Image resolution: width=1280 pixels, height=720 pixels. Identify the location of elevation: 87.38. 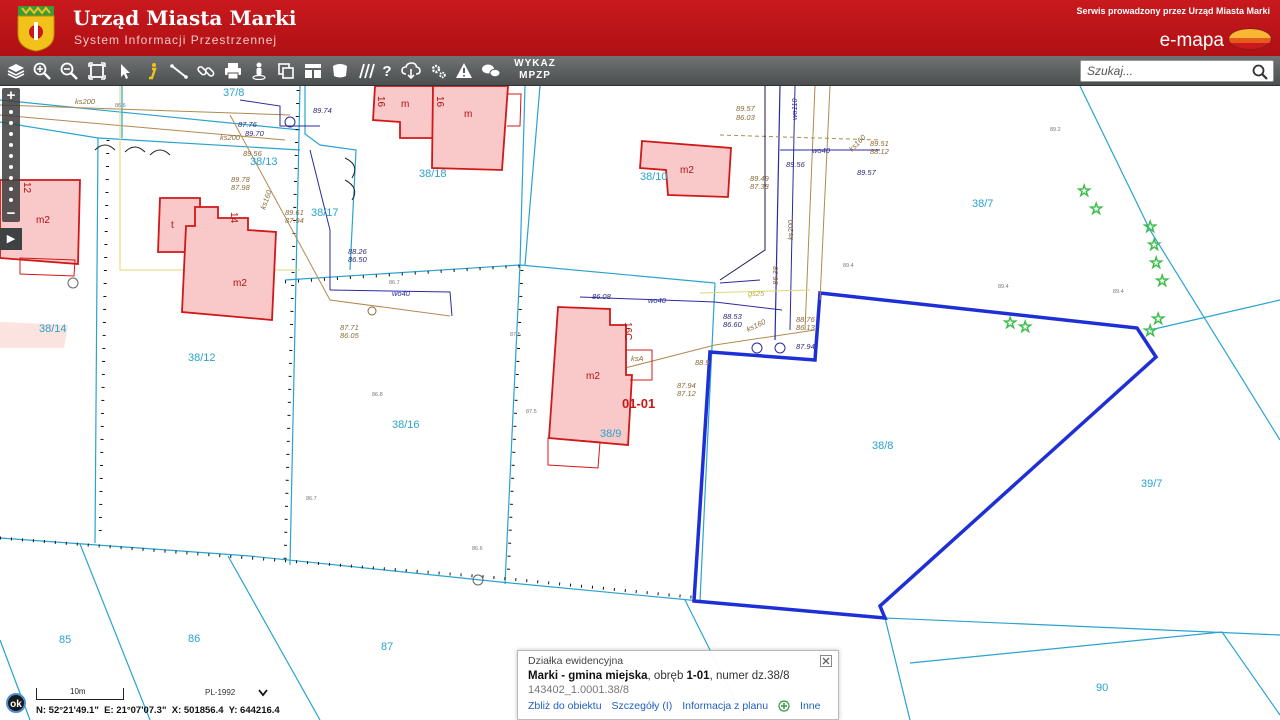
(760, 186).